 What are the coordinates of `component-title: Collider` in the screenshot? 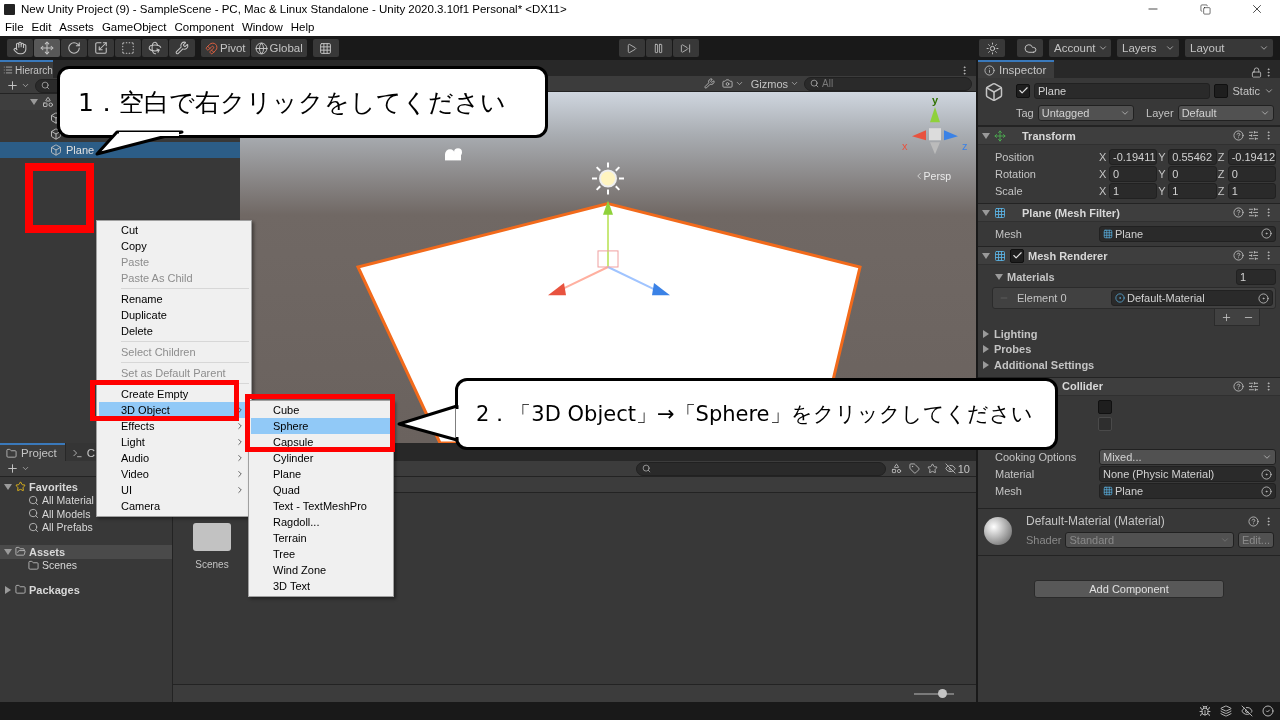 It's located at (1083, 386).